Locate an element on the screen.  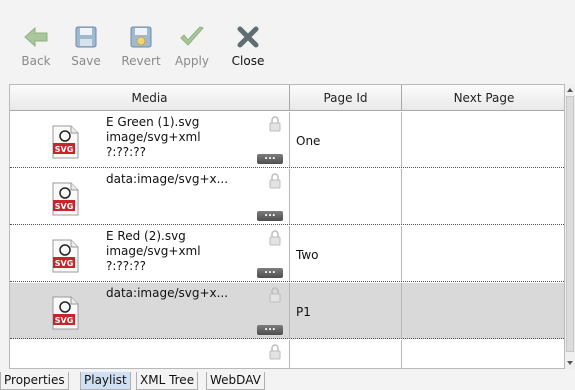
table-row-selected: SVG data:image/svg+x... ... P1 is located at coordinates (287, 311).